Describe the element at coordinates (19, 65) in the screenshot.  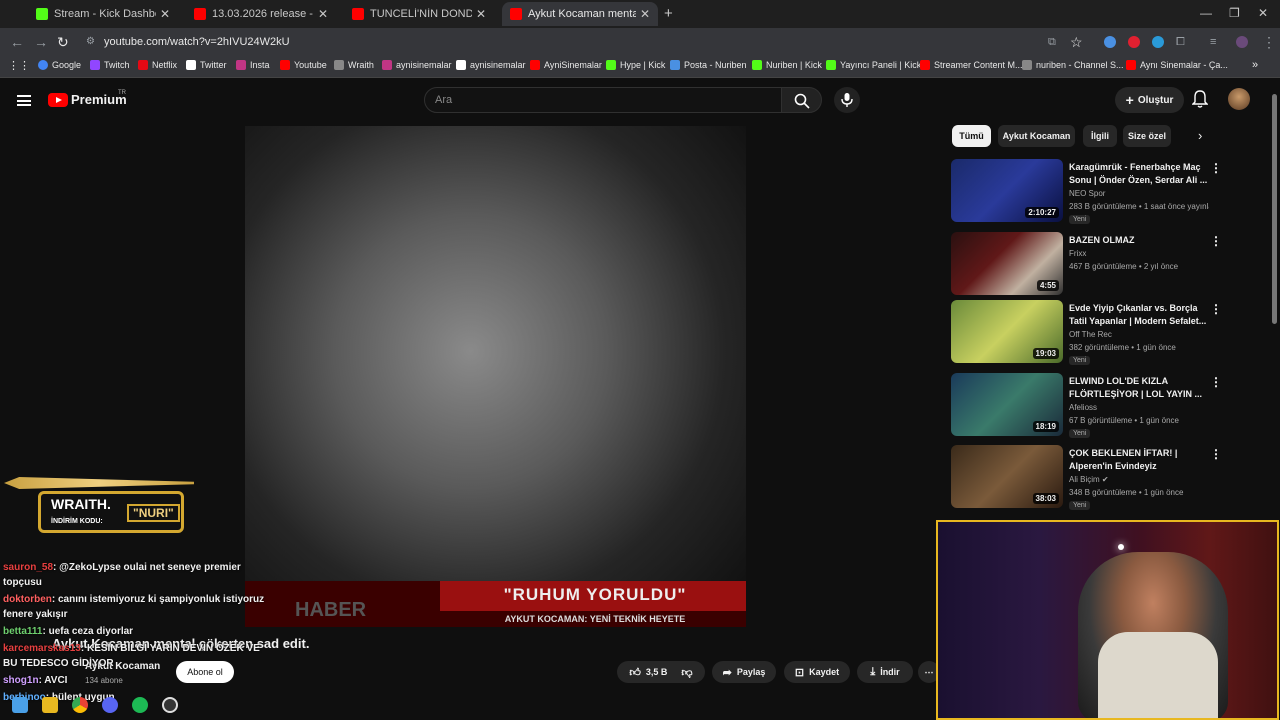
I see `apps-icon: ⋮⋮` at that location.